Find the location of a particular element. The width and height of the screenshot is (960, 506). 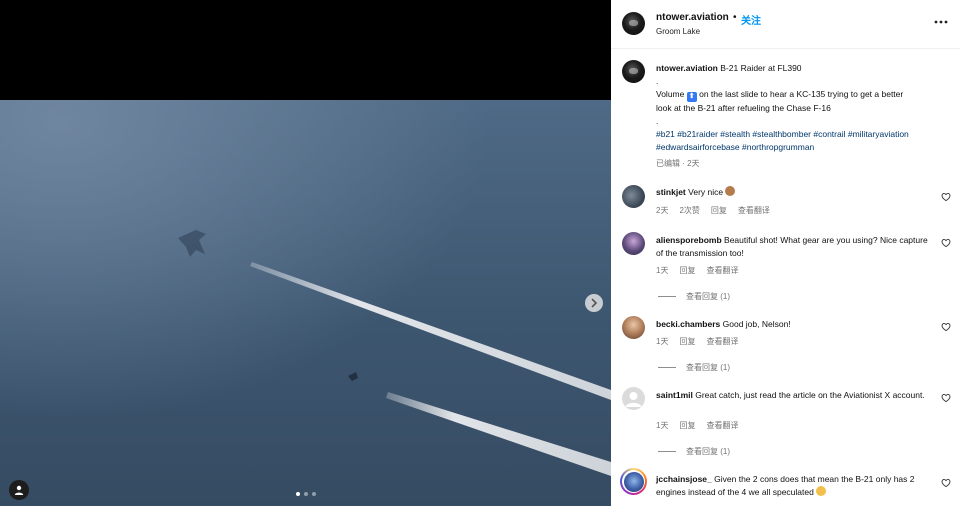

commenter-avatar-story-ring is located at coordinates (633, 481).